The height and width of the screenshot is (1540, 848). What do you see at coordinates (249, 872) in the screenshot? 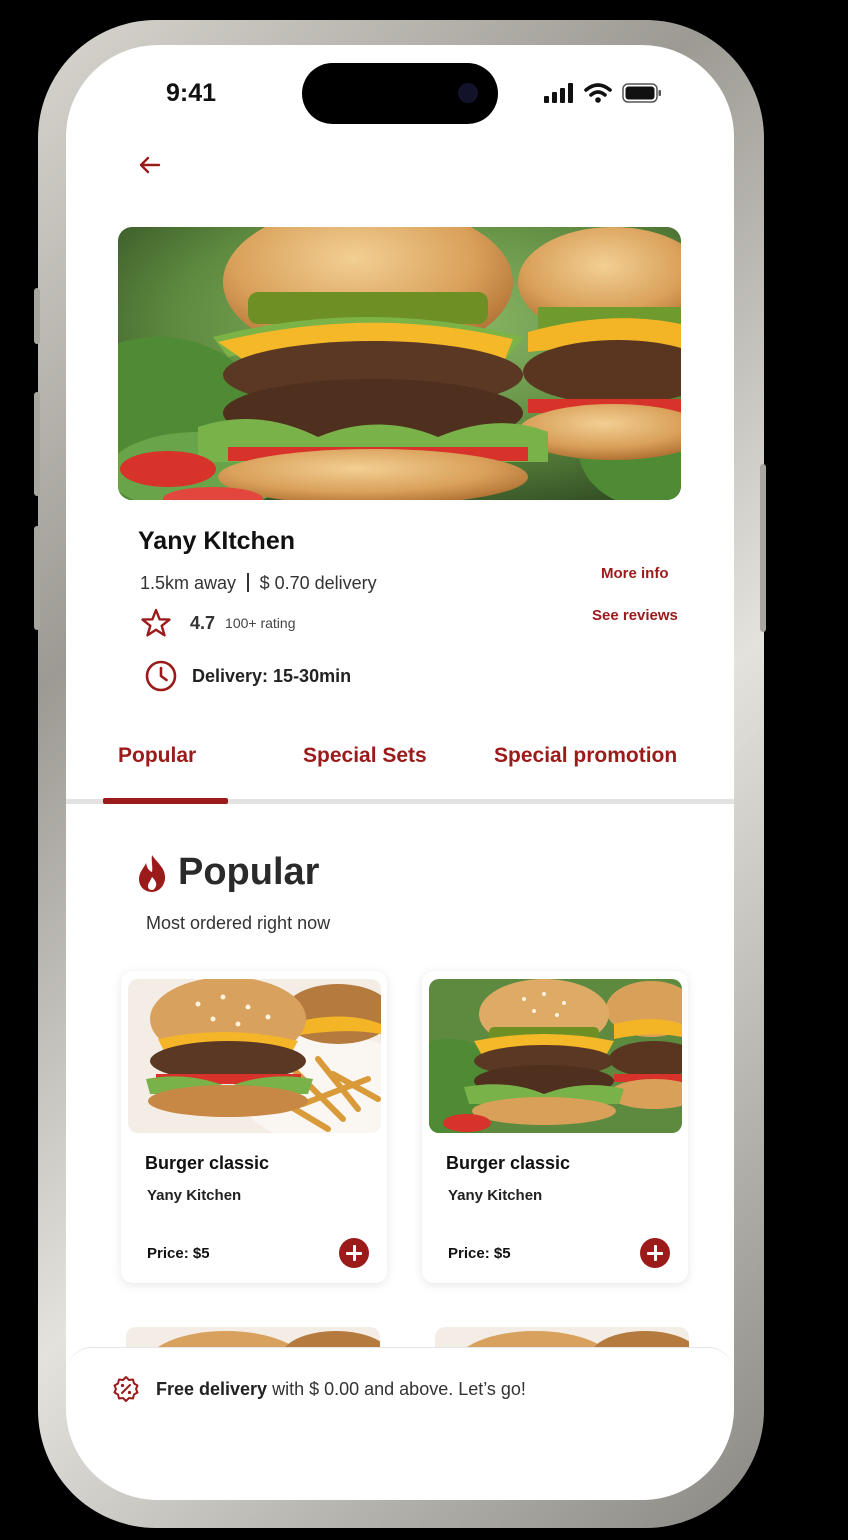
I see `section-title: Popular` at bounding box center [249, 872].